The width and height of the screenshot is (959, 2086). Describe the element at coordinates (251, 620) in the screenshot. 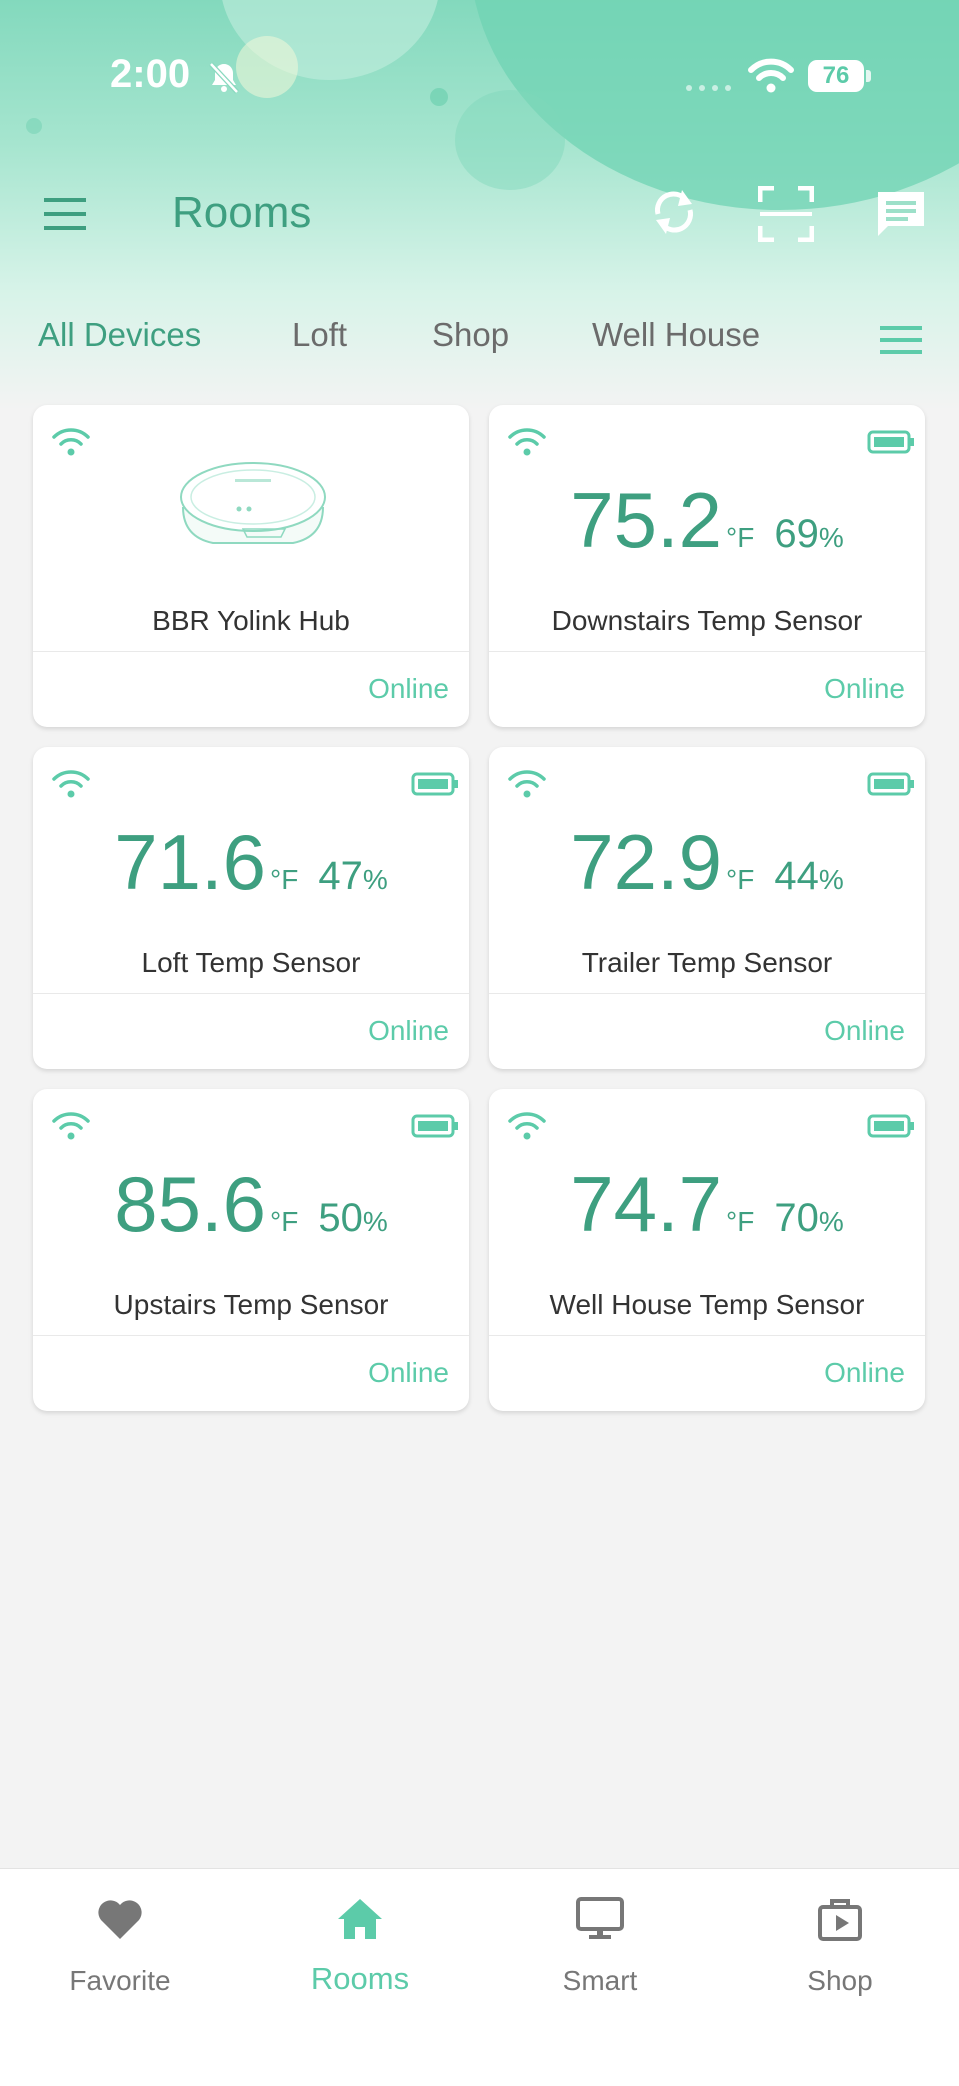

I see `device-name: BBR Yolink Hub` at that location.